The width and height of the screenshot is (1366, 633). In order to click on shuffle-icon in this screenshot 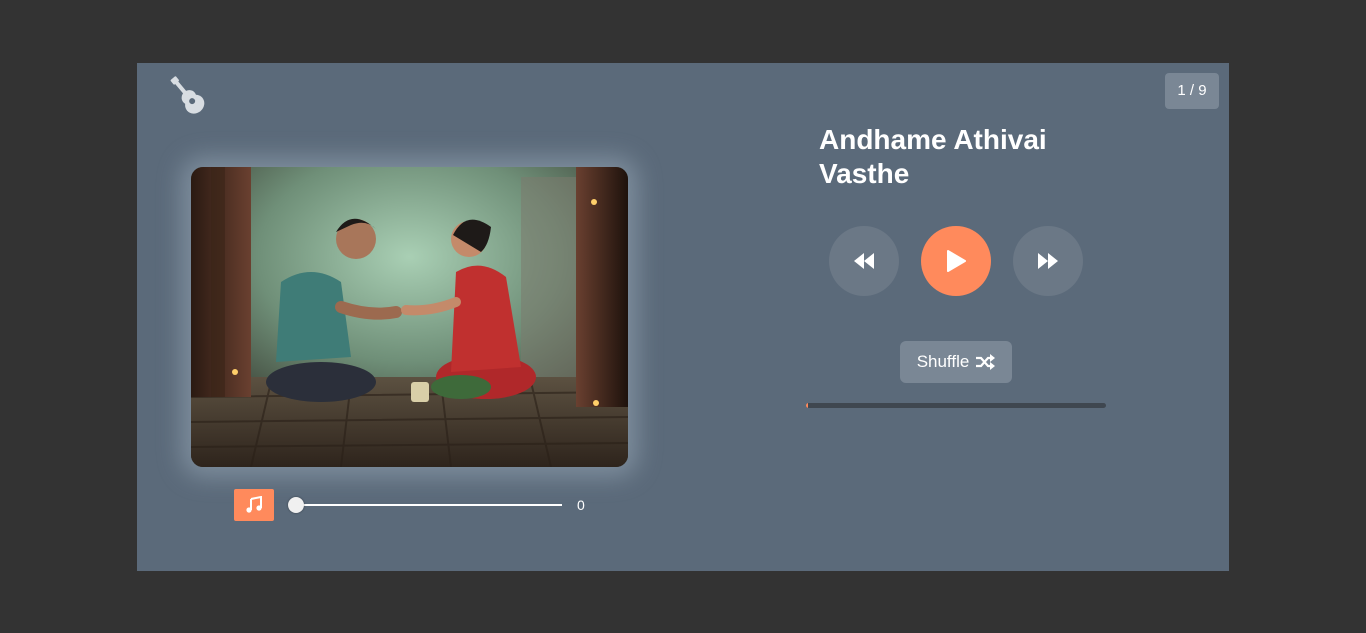, I will do `click(986, 362)`.